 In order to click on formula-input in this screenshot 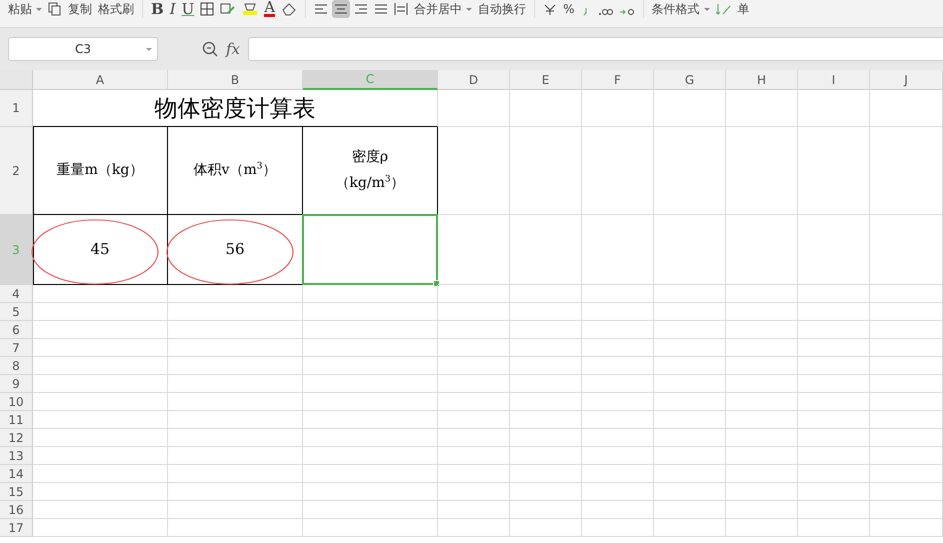, I will do `click(595, 49)`.